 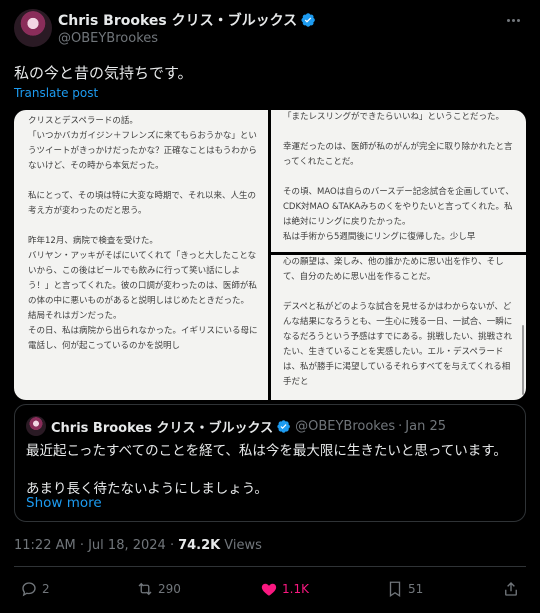 What do you see at coordinates (36, 426) in the screenshot?
I see `quoted-author-avatar` at bounding box center [36, 426].